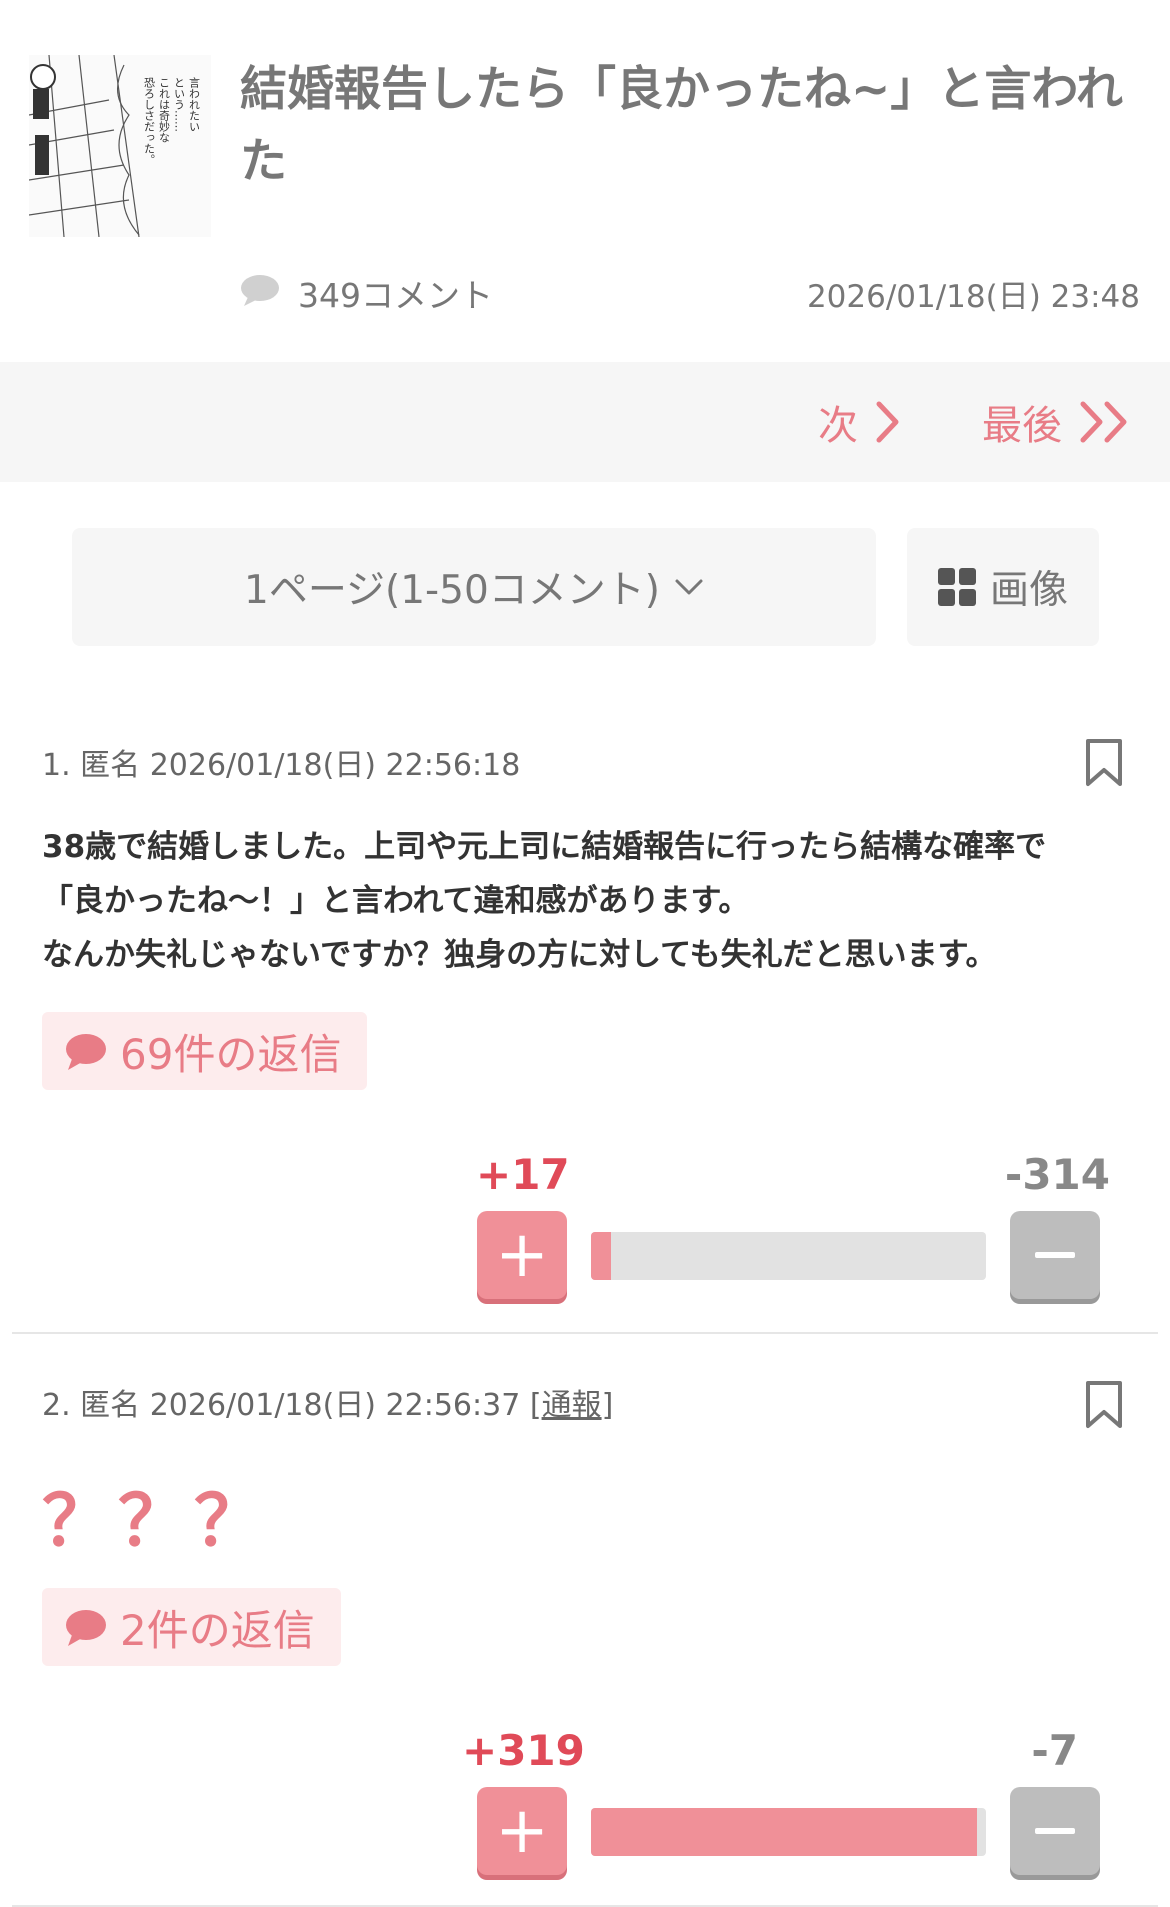  I want to click on manga-panel-thumbnail: 言われたい という…… これは奇妙な 恐ろしさだった。, so click(120, 146).